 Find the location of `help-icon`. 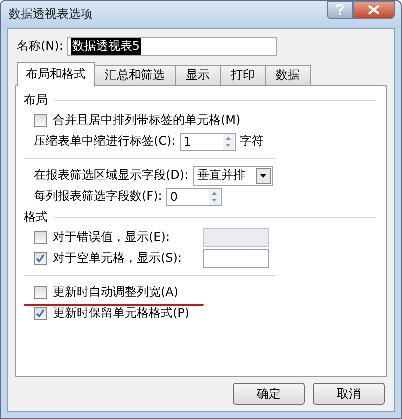

help-icon is located at coordinates (340, 10).